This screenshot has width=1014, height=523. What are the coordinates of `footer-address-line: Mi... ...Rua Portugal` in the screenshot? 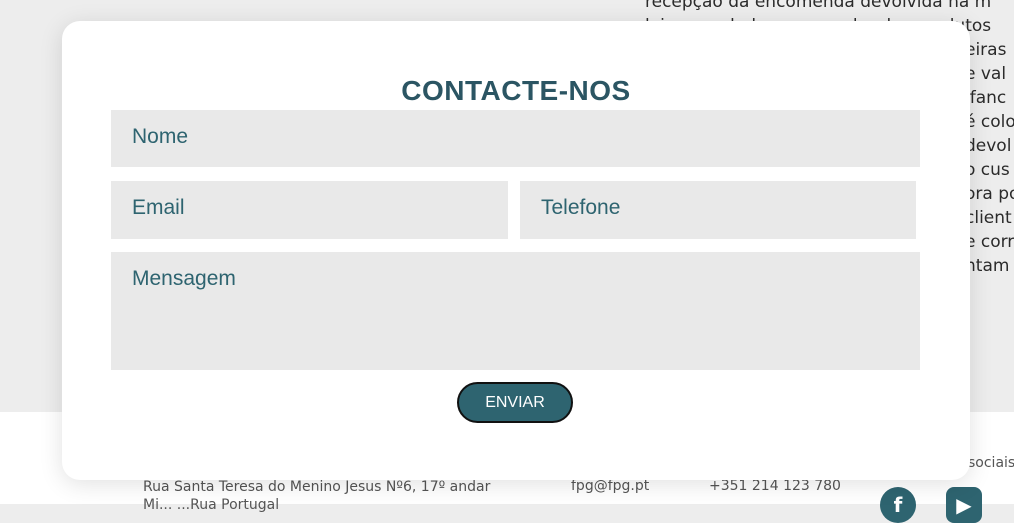 It's located at (211, 505).